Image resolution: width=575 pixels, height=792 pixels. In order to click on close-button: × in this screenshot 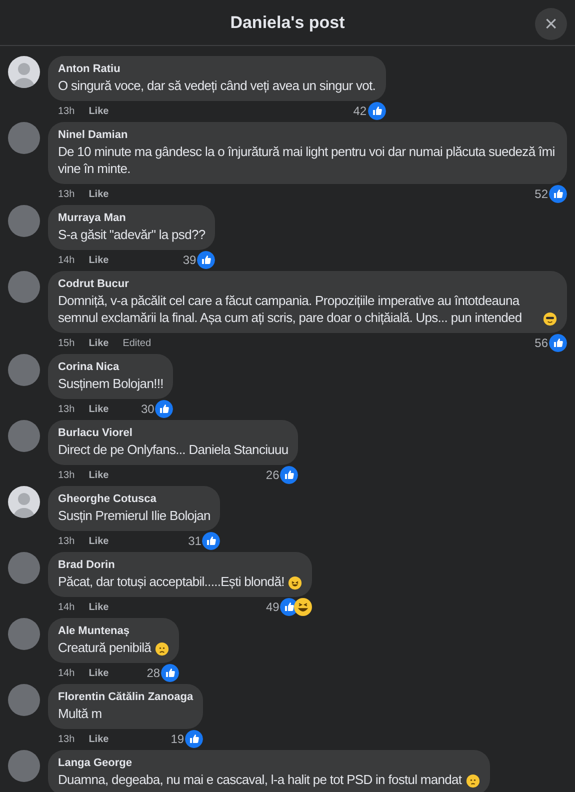, I will do `click(551, 24)`.